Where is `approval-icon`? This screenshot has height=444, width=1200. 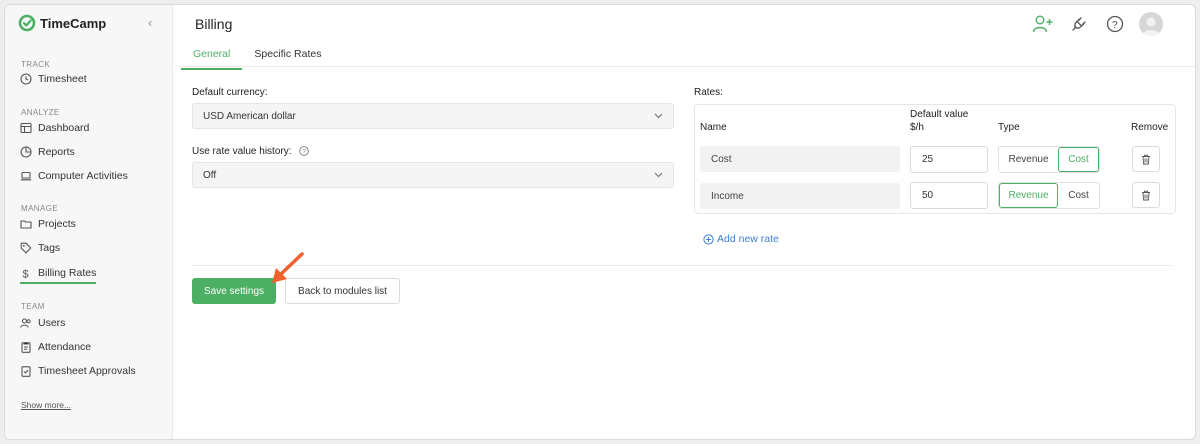 approval-icon is located at coordinates (26, 371).